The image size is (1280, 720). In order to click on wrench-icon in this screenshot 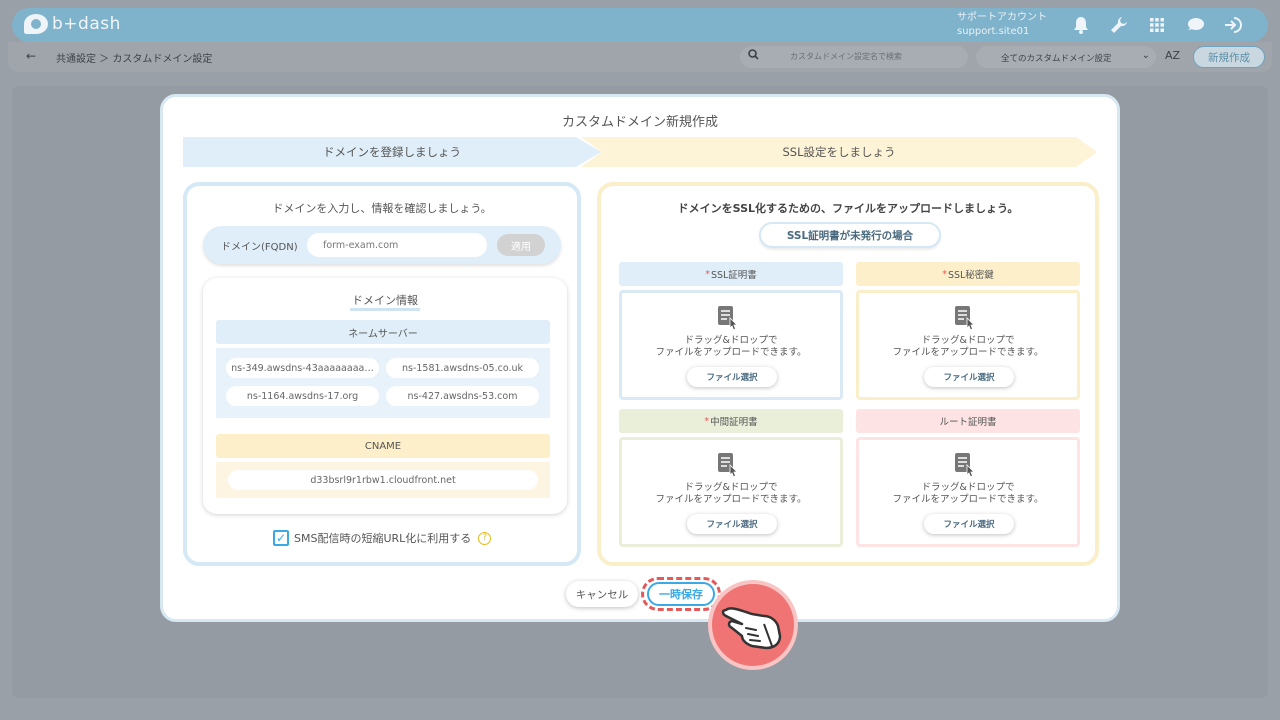, I will do `click(1119, 25)`.